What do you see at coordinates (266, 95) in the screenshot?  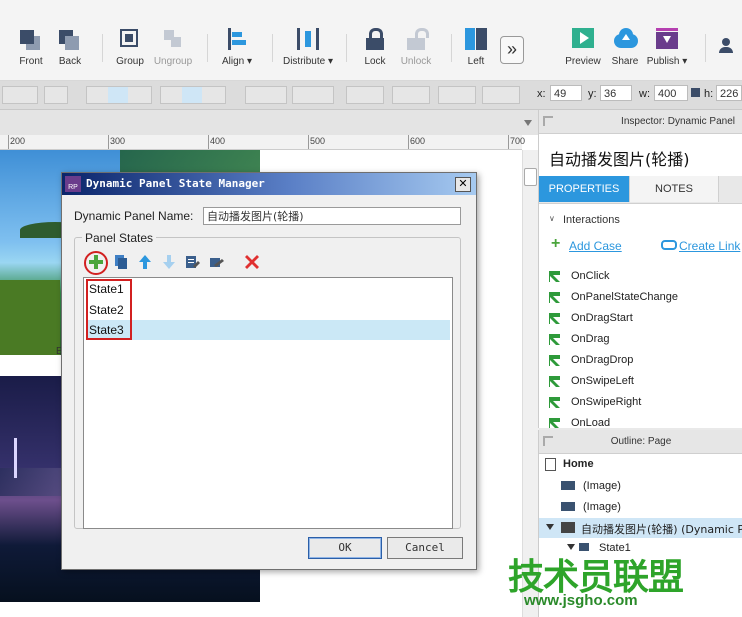 I see `fill-color-dropdown` at bounding box center [266, 95].